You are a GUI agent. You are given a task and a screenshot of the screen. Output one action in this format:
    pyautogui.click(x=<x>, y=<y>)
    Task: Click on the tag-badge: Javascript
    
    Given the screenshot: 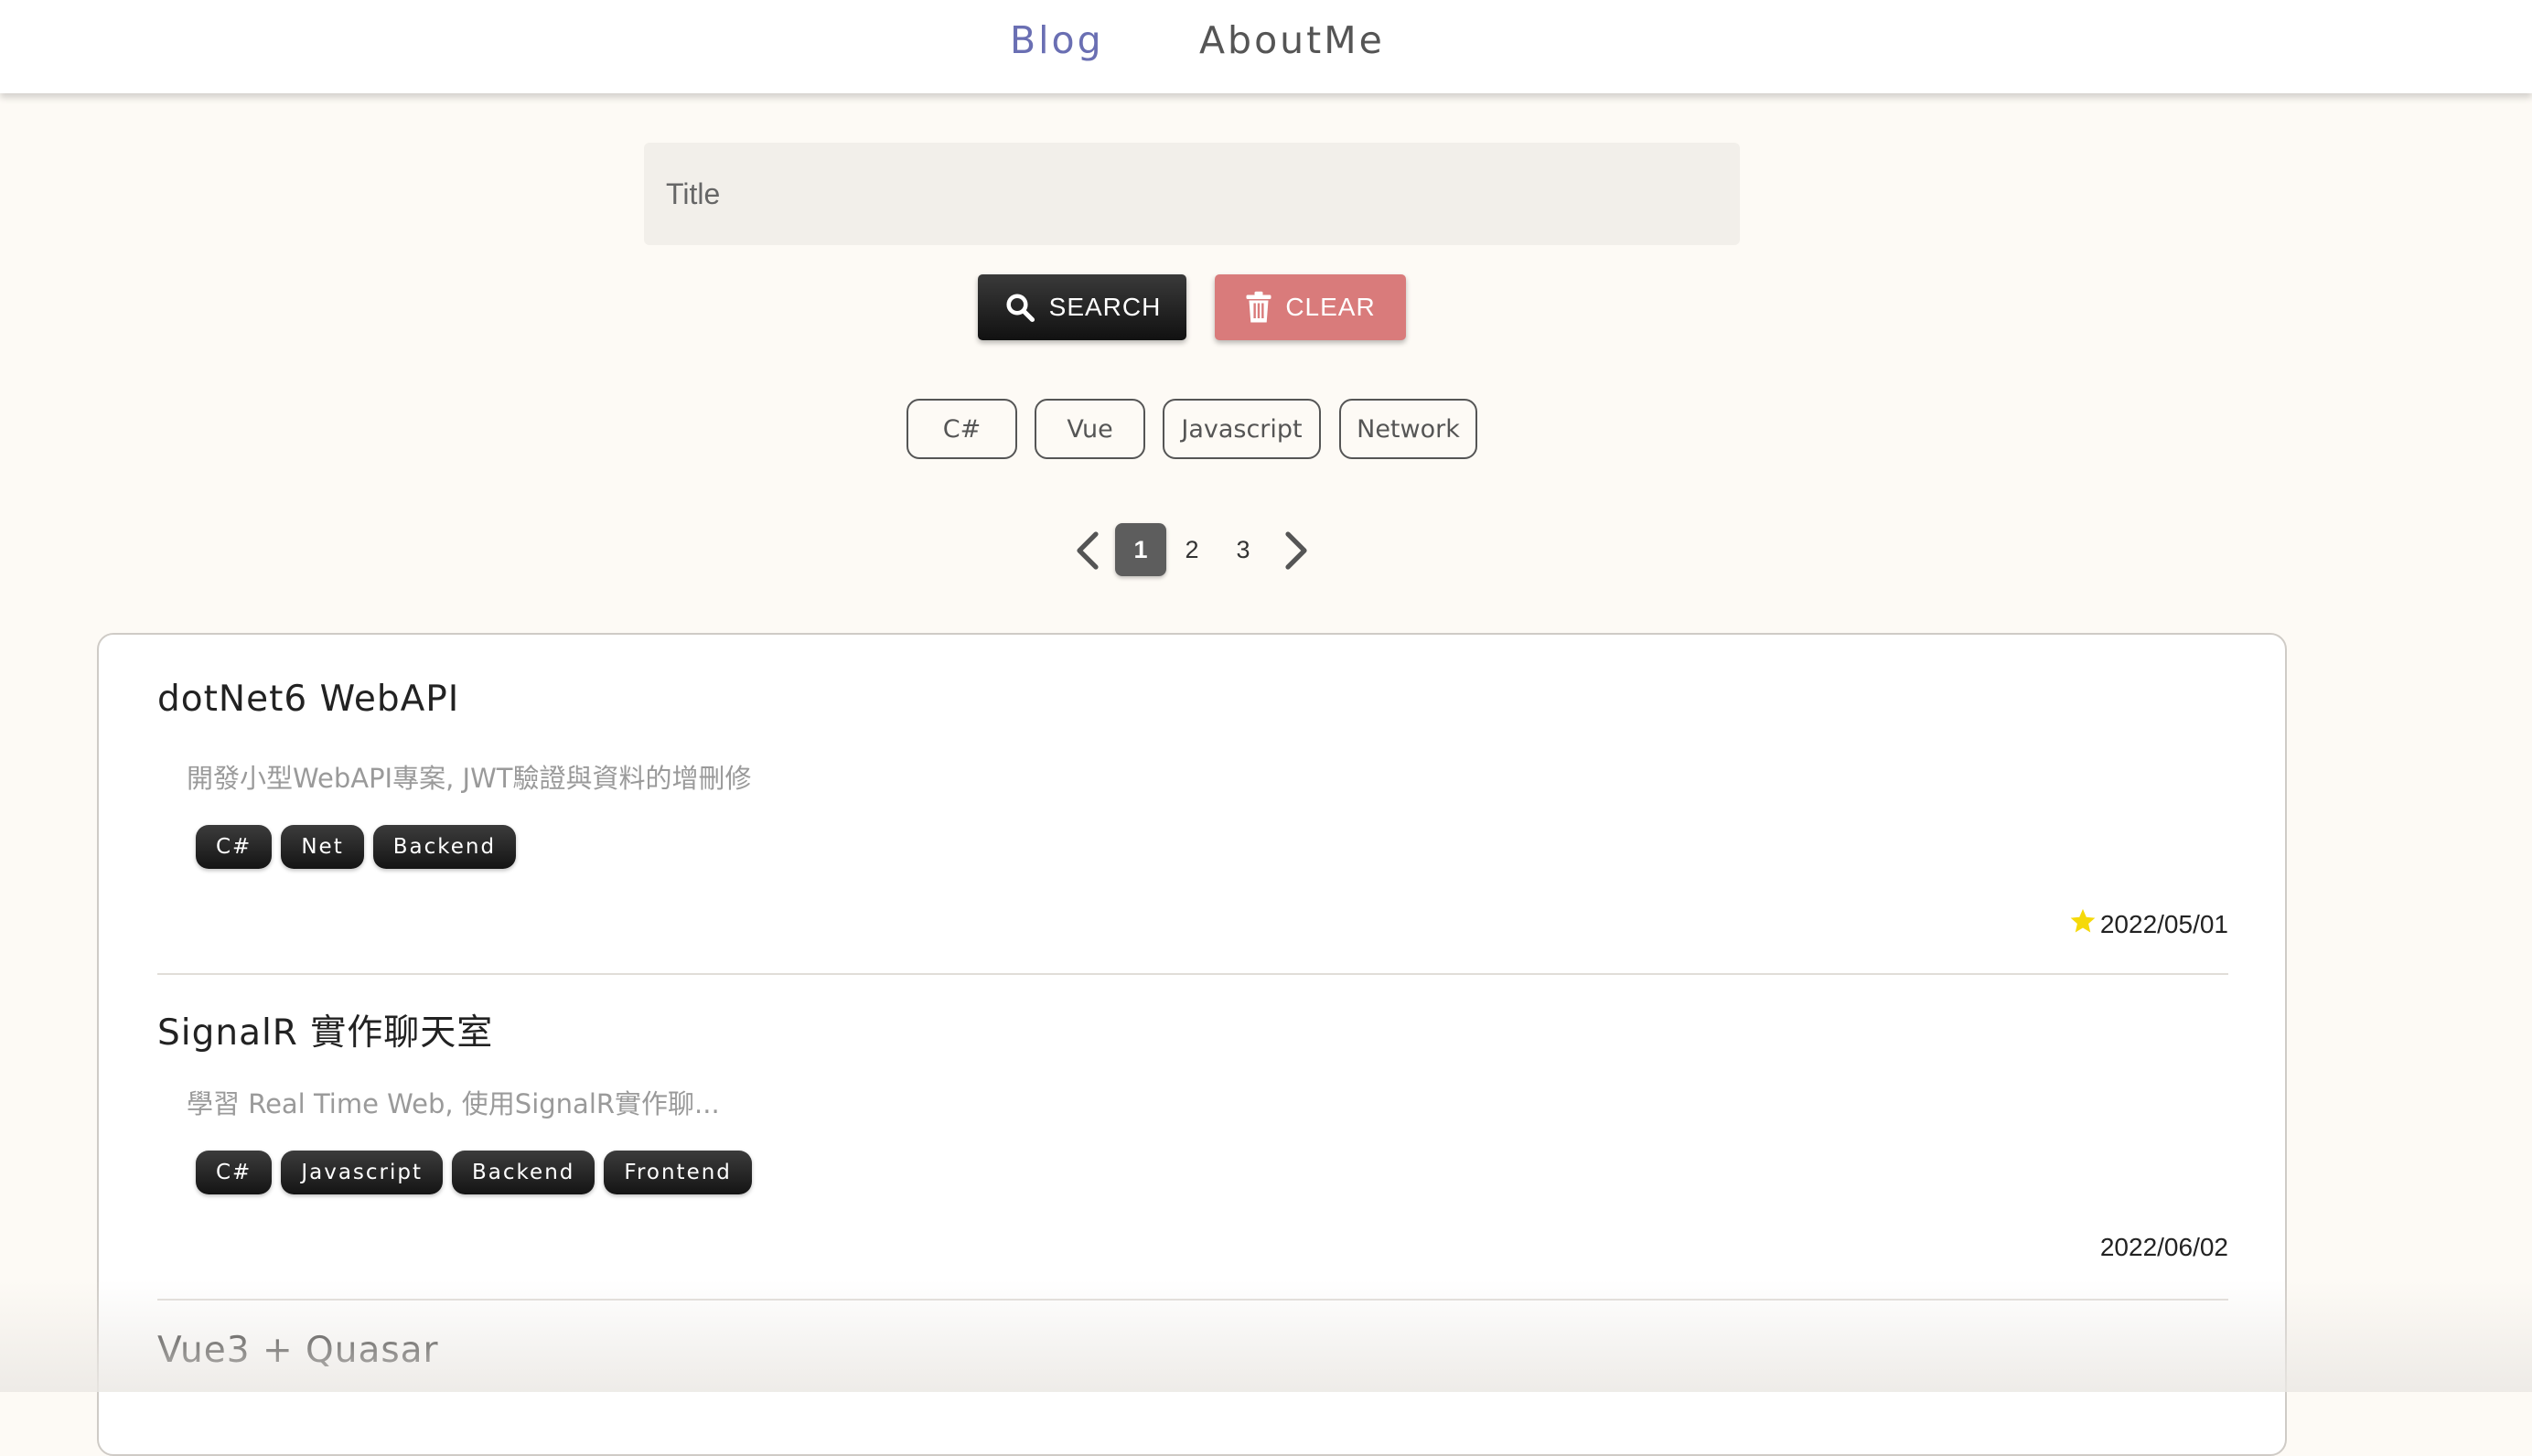 What is the action you would take?
    pyautogui.click(x=362, y=1172)
    